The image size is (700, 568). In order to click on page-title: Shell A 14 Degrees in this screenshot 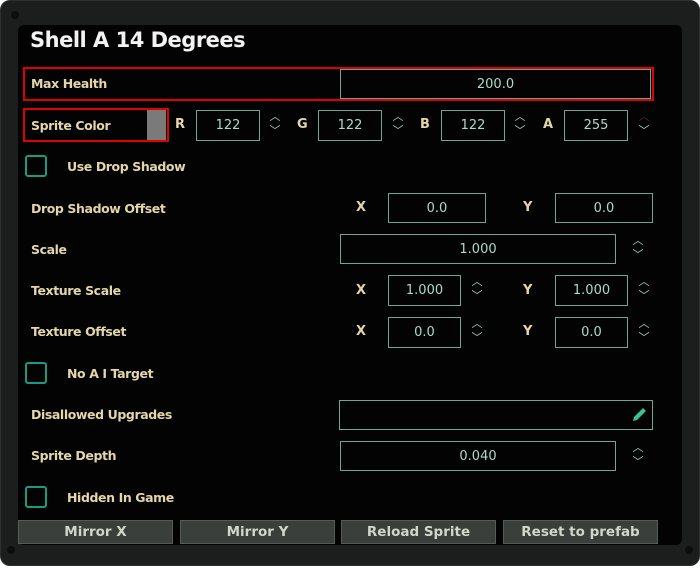, I will do `click(138, 40)`.